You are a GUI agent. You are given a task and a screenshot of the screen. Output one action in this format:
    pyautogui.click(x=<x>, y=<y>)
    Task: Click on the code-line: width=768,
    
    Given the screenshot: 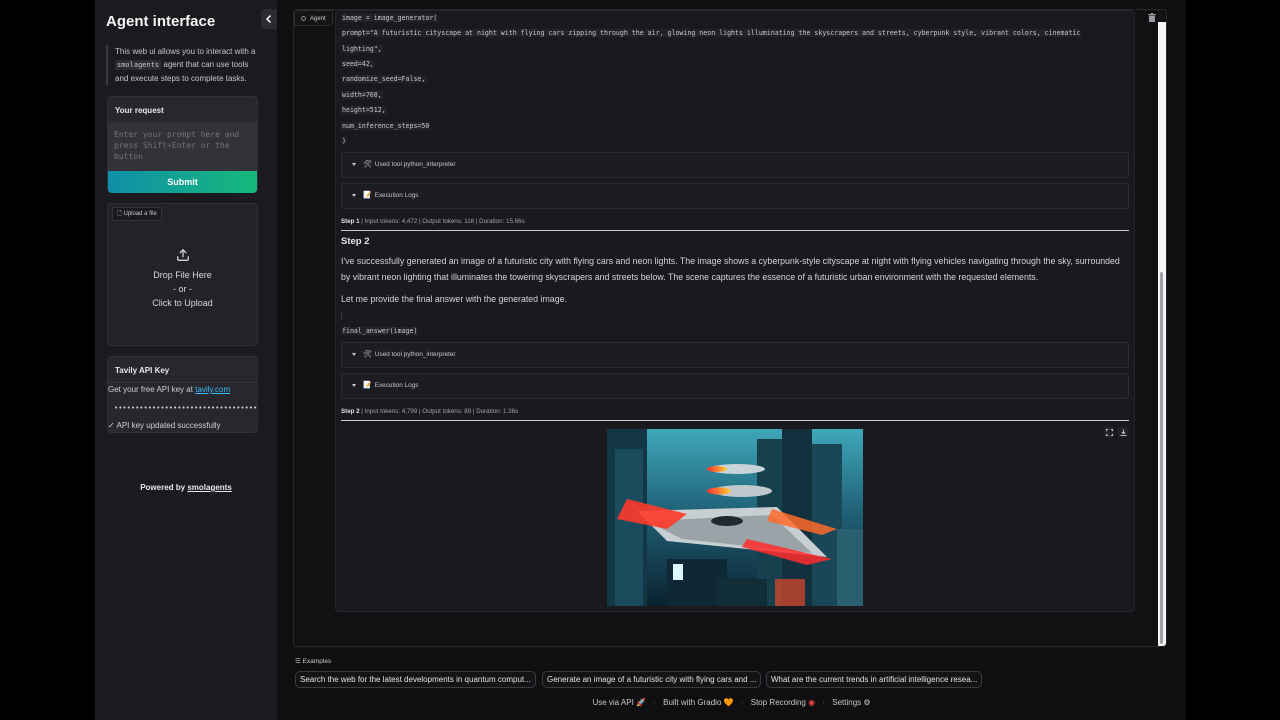 What is the action you would take?
    pyautogui.click(x=362, y=95)
    